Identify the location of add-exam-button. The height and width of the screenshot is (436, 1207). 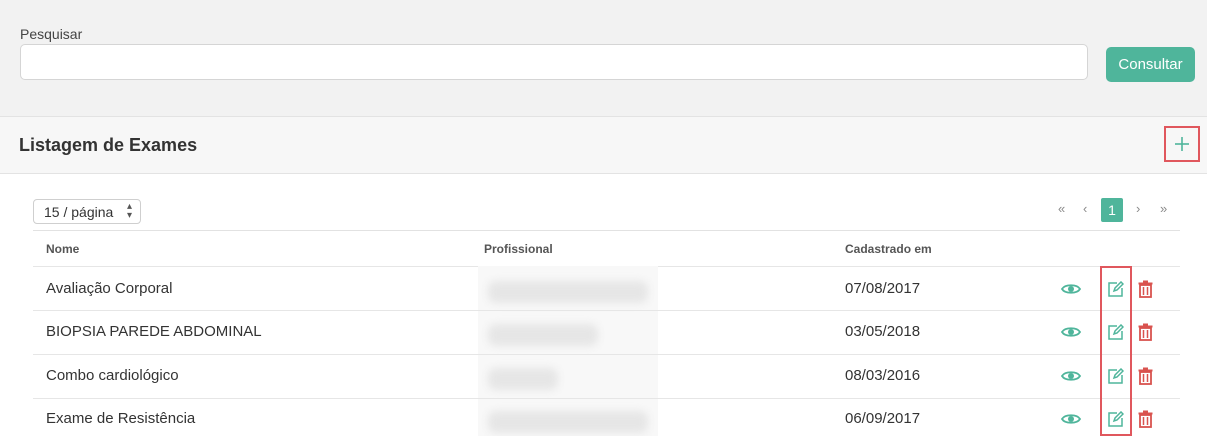
(1182, 144).